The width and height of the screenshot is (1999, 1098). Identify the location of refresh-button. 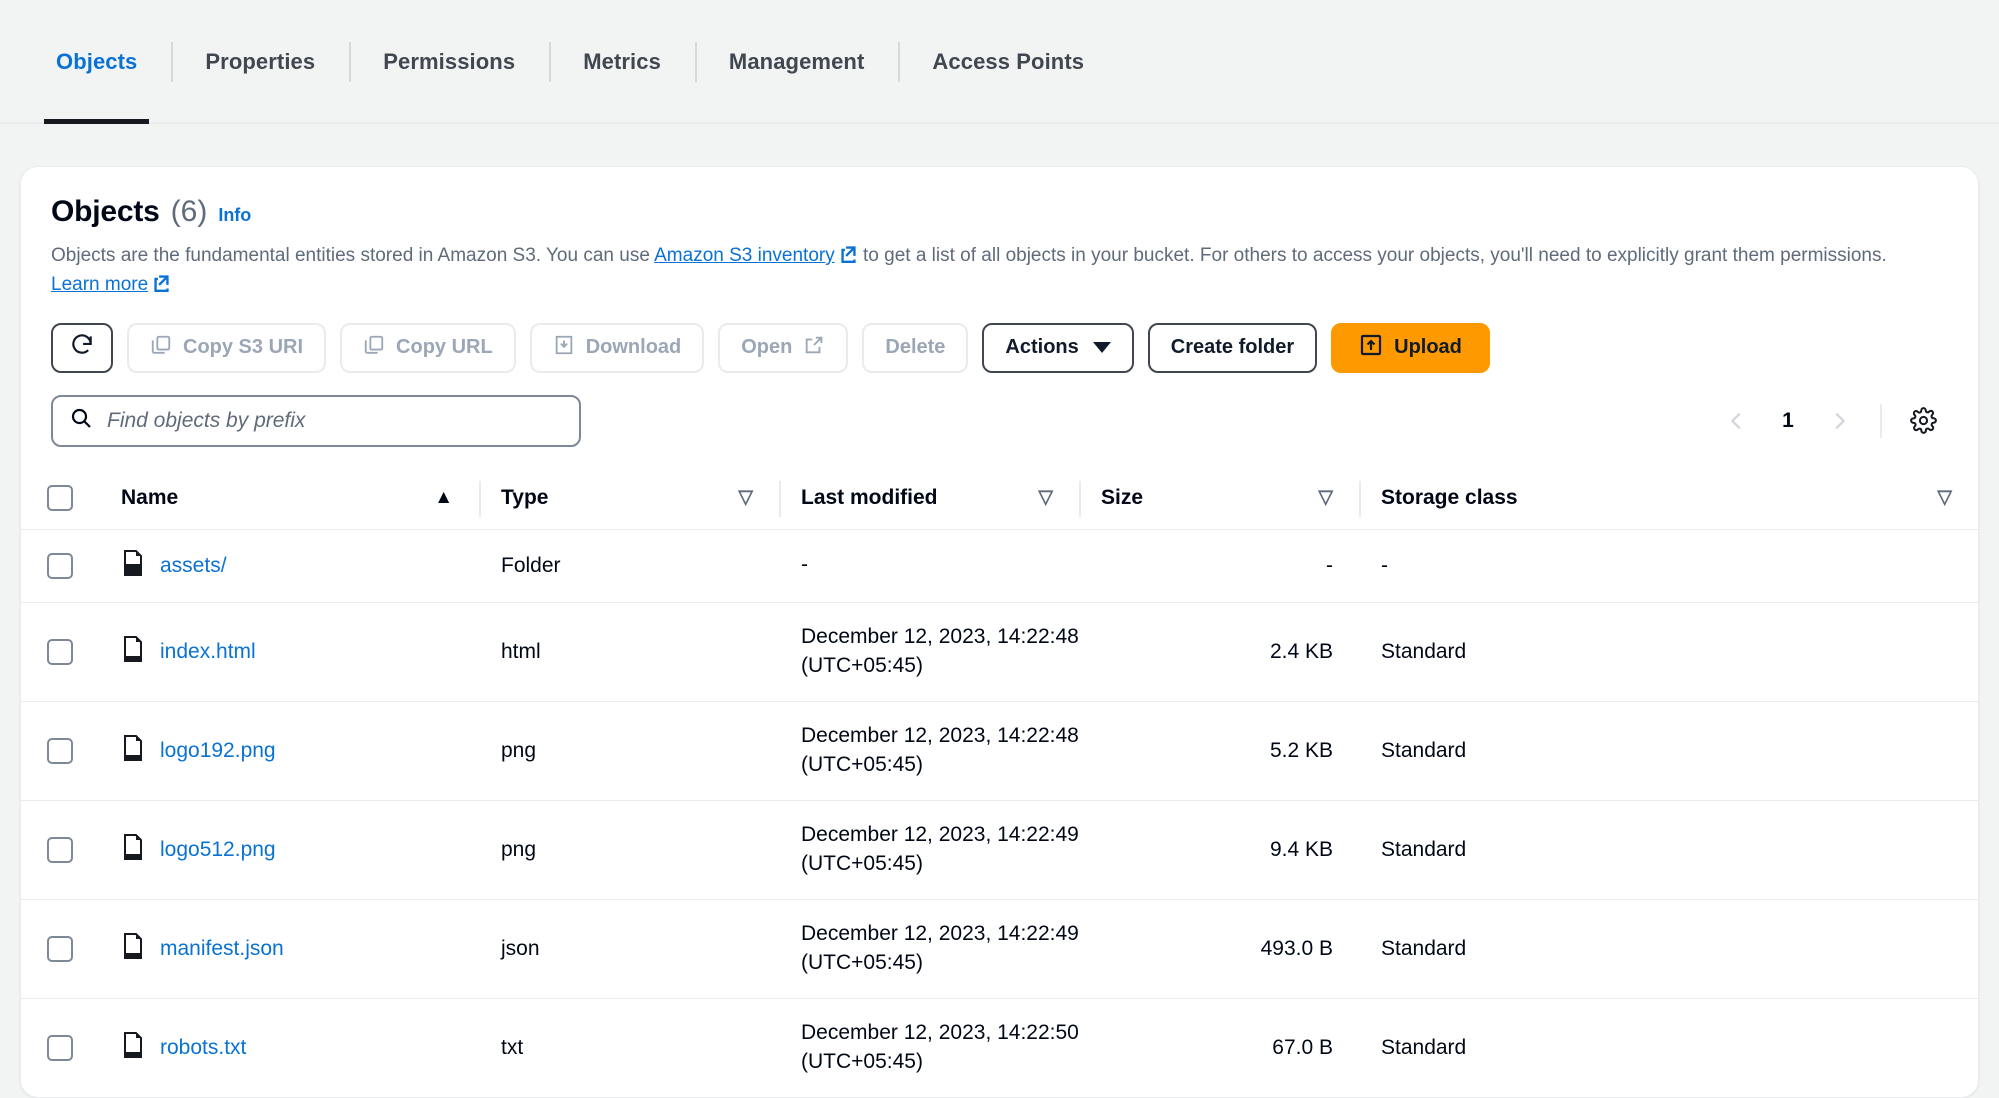
(82, 347).